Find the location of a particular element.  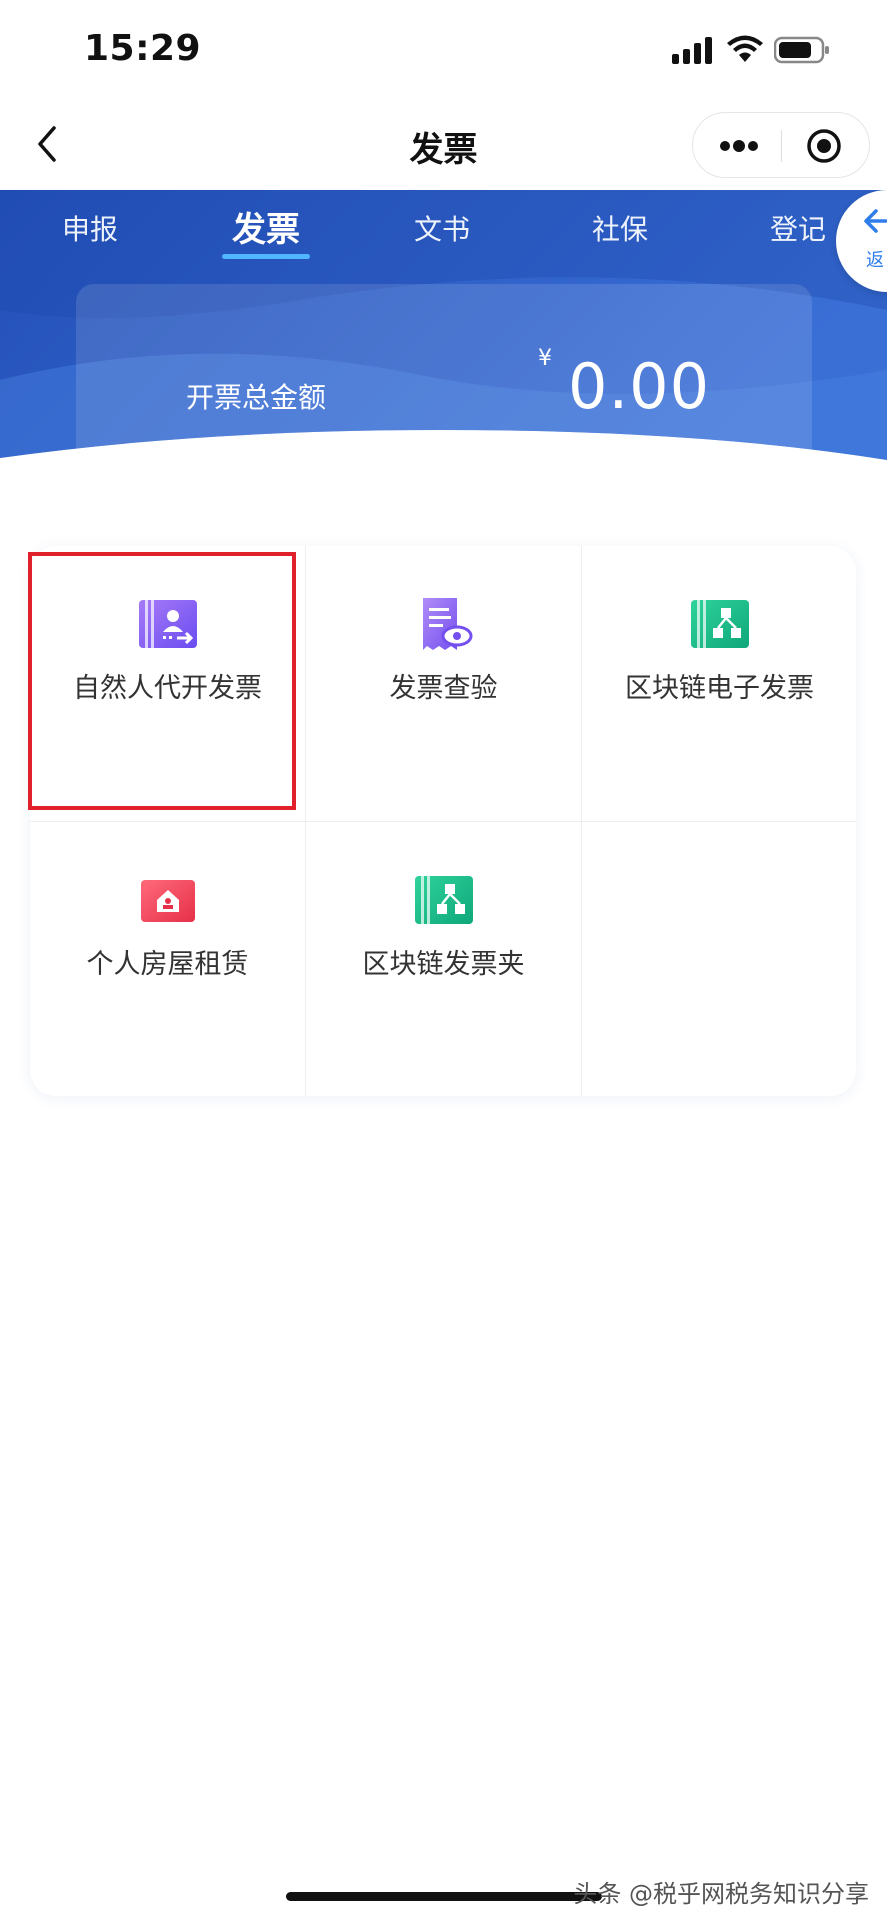

tab-documents: 文书 is located at coordinates (442, 228).